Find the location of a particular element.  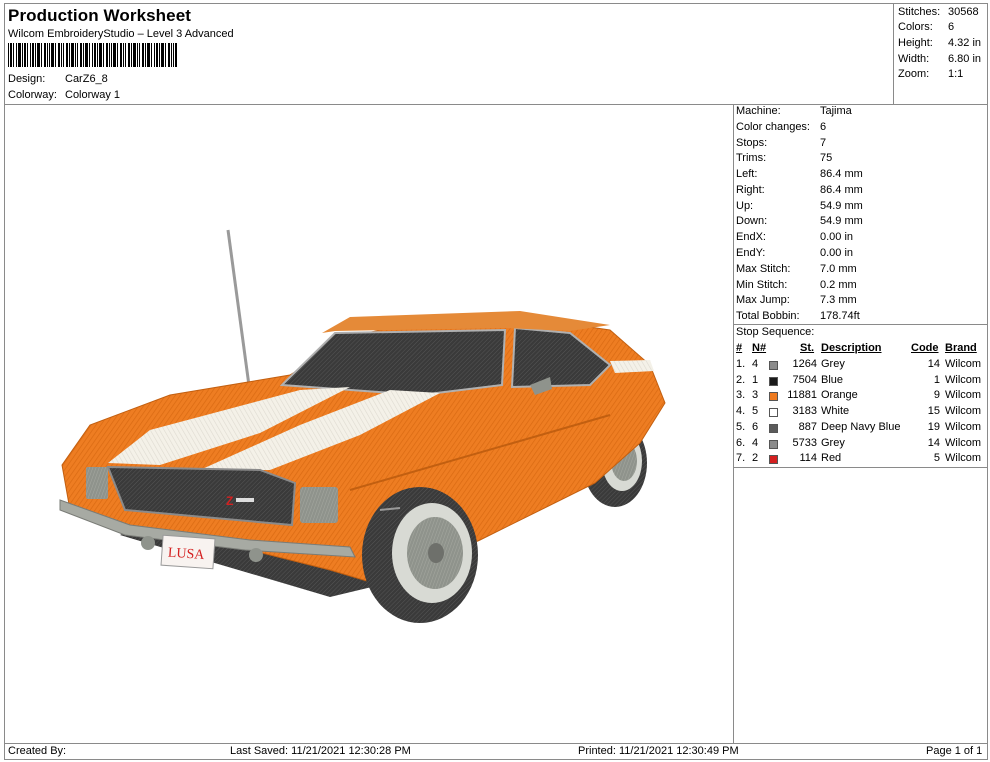

info-row-endx: EndX: 0.00 in is located at coordinates (861, 237).